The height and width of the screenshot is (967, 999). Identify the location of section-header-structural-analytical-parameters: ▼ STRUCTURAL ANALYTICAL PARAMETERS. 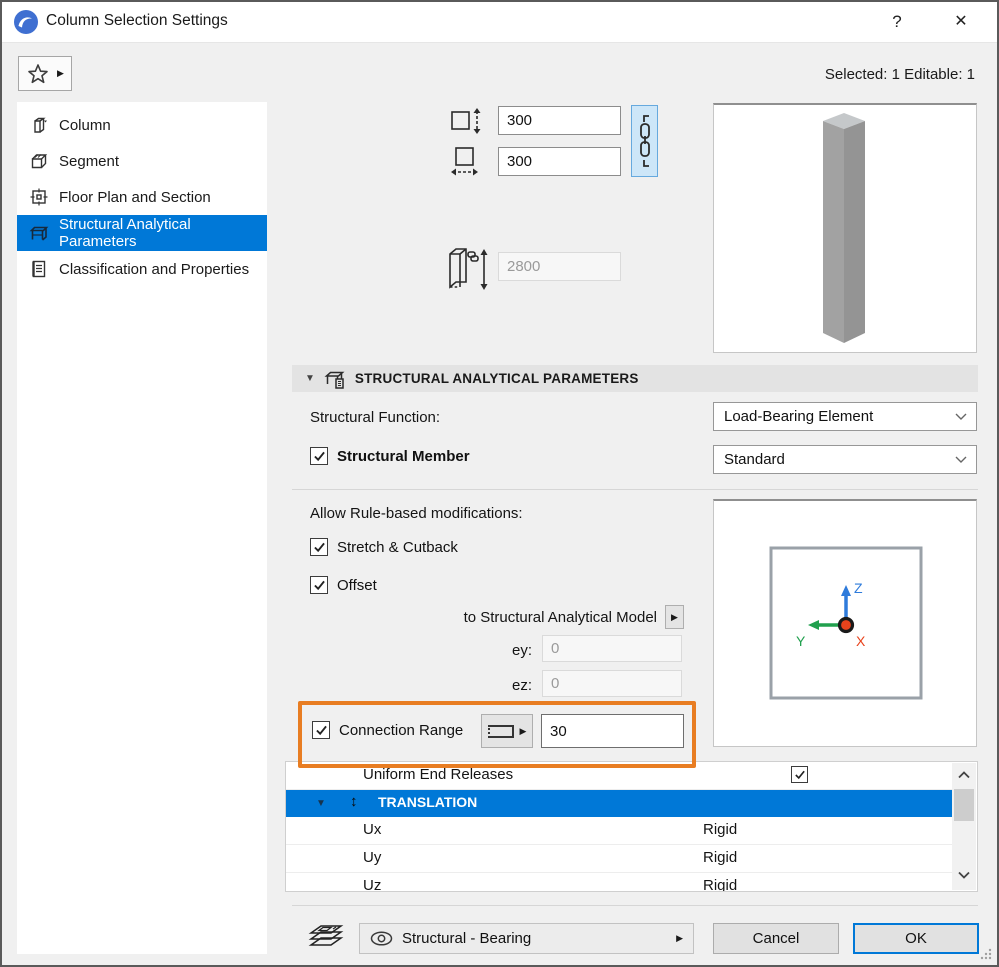
(635, 378).